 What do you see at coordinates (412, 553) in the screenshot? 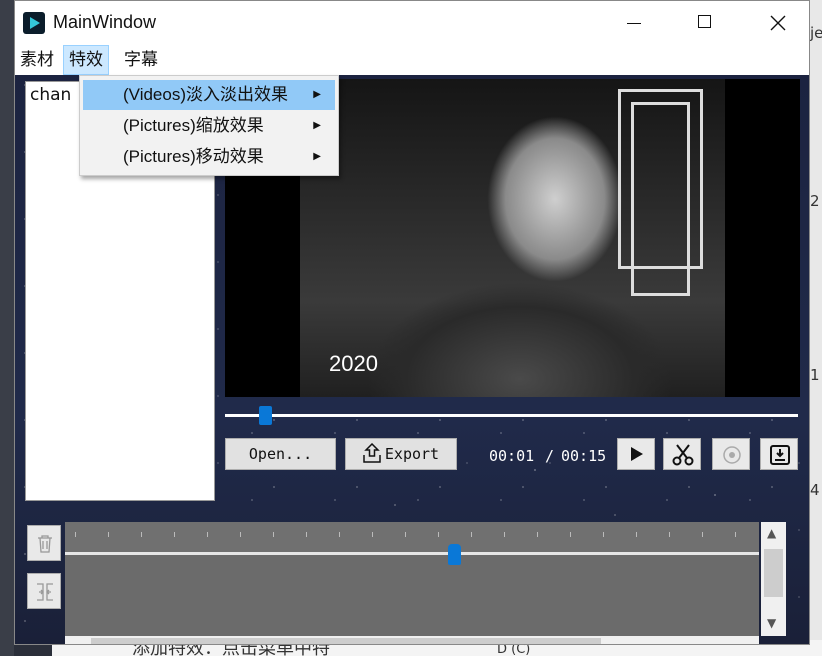
I see `timeline-track` at bounding box center [412, 553].